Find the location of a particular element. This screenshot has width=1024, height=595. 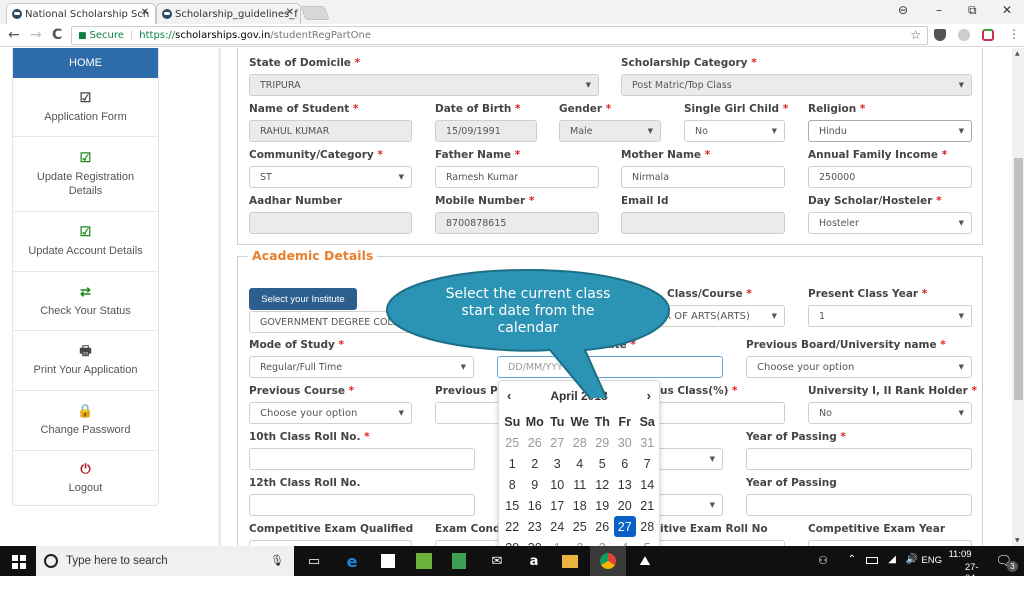

new-tab-button is located at coordinates (315, 13).